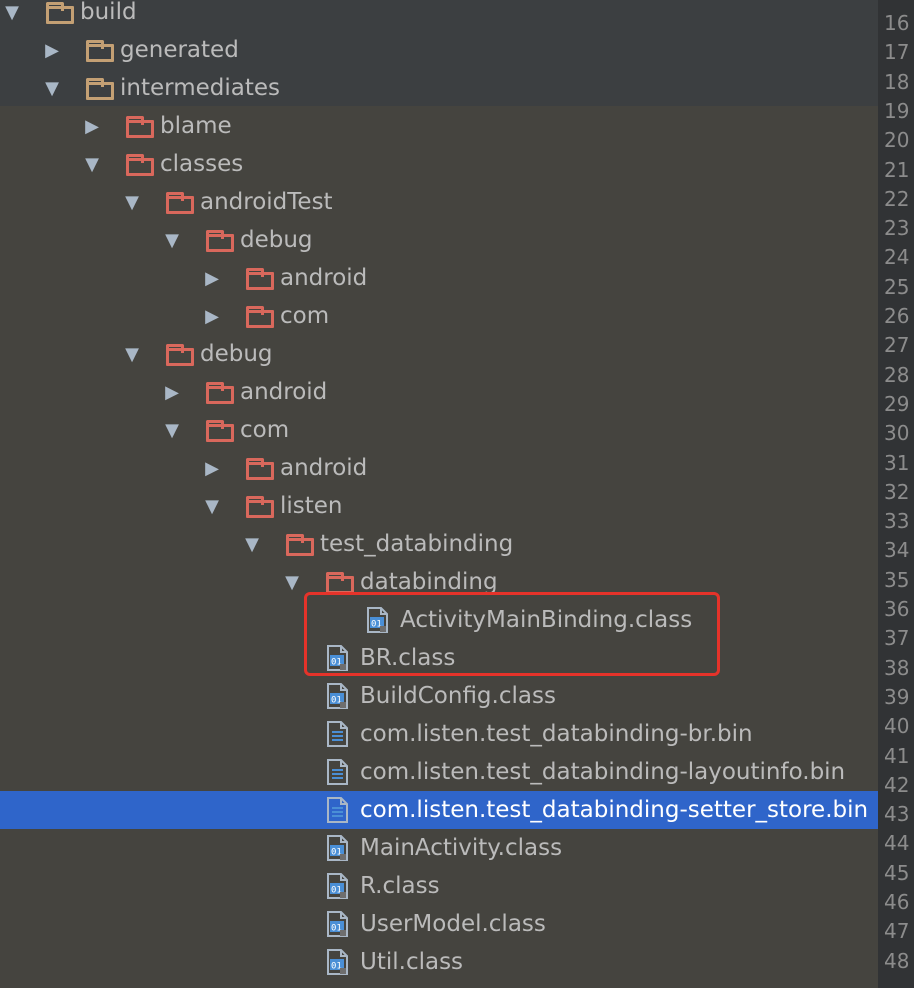 This screenshot has width=914, height=988. I want to click on tree-item-label: androidTest, so click(266, 202).